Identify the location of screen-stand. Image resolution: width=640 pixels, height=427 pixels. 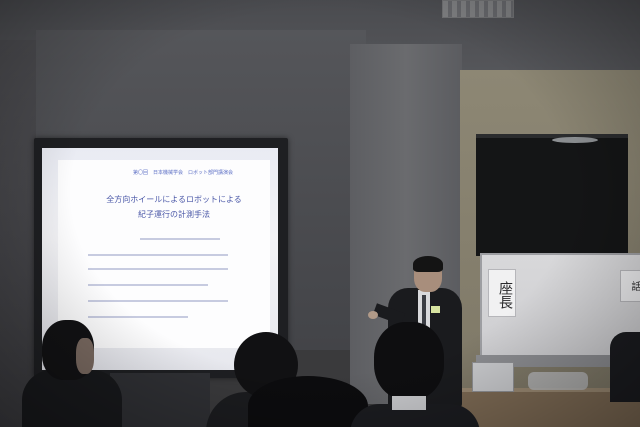
(160, 400).